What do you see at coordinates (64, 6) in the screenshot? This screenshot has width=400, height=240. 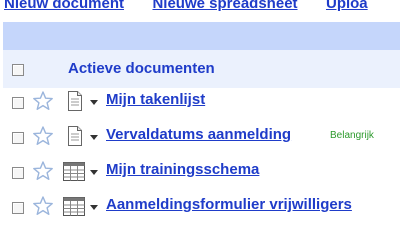 I see `new-document-link: Nieuw document` at bounding box center [64, 6].